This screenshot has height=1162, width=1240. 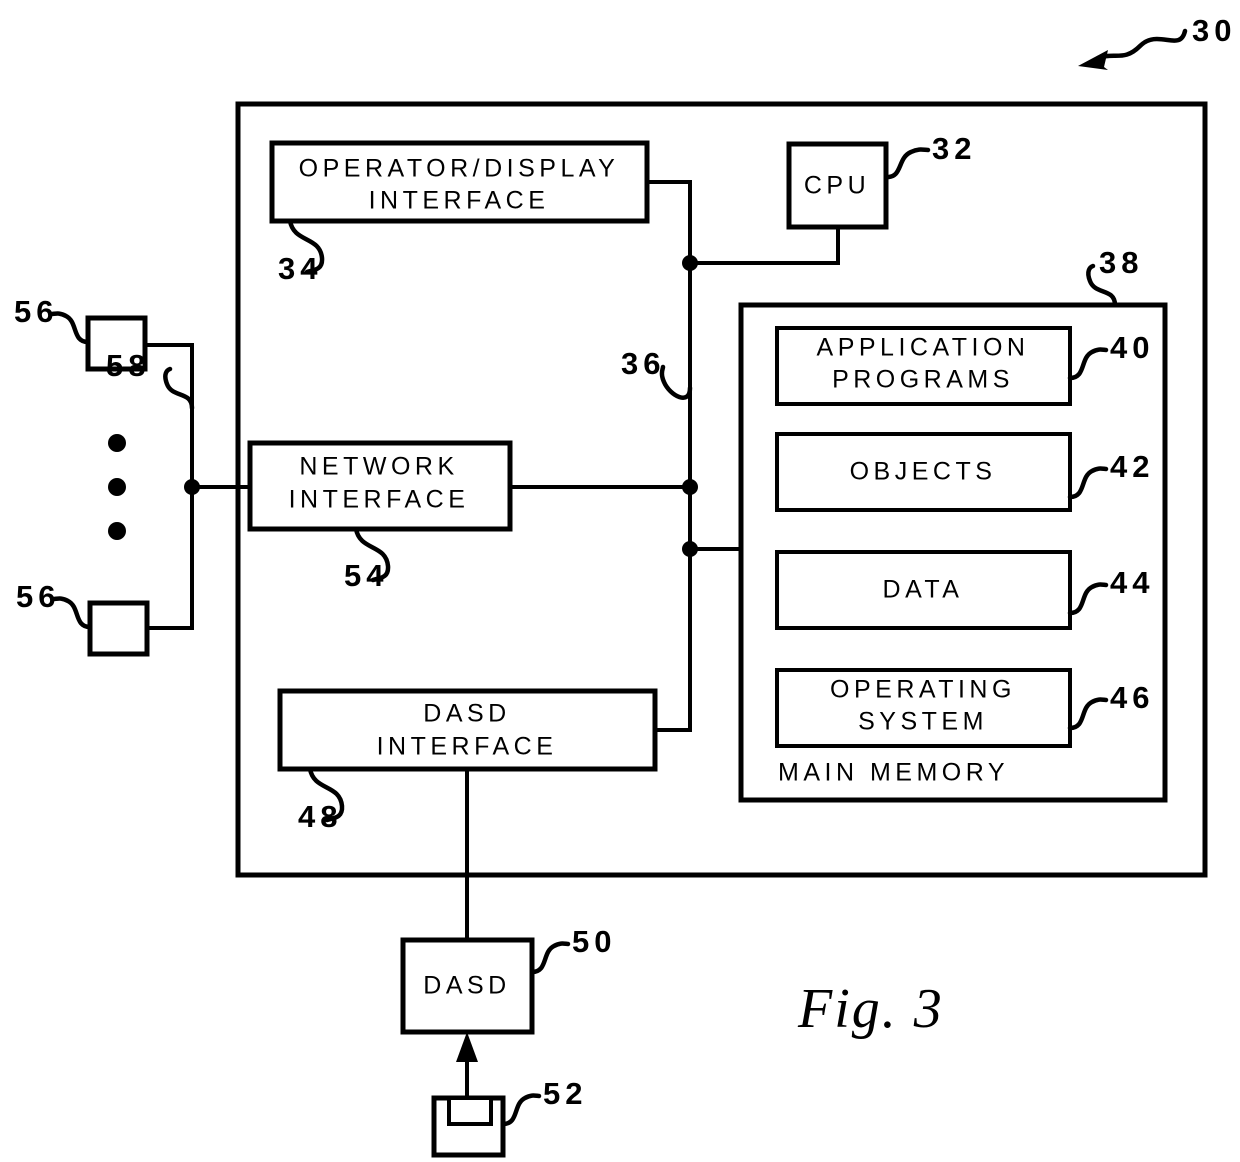 What do you see at coordinates (923, 590) in the screenshot?
I see `data-label: DATA` at bounding box center [923, 590].